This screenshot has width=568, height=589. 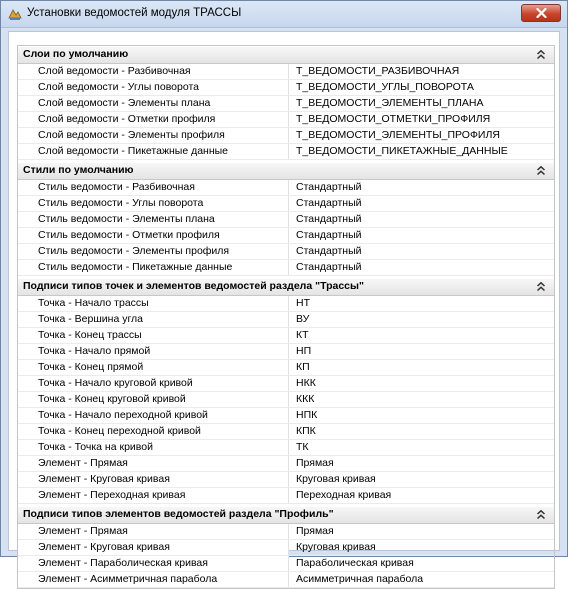 What do you see at coordinates (153, 479) in the screenshot?
I see `property-name: Элемент - Круговая кривая` at bounding box center [153, 479].